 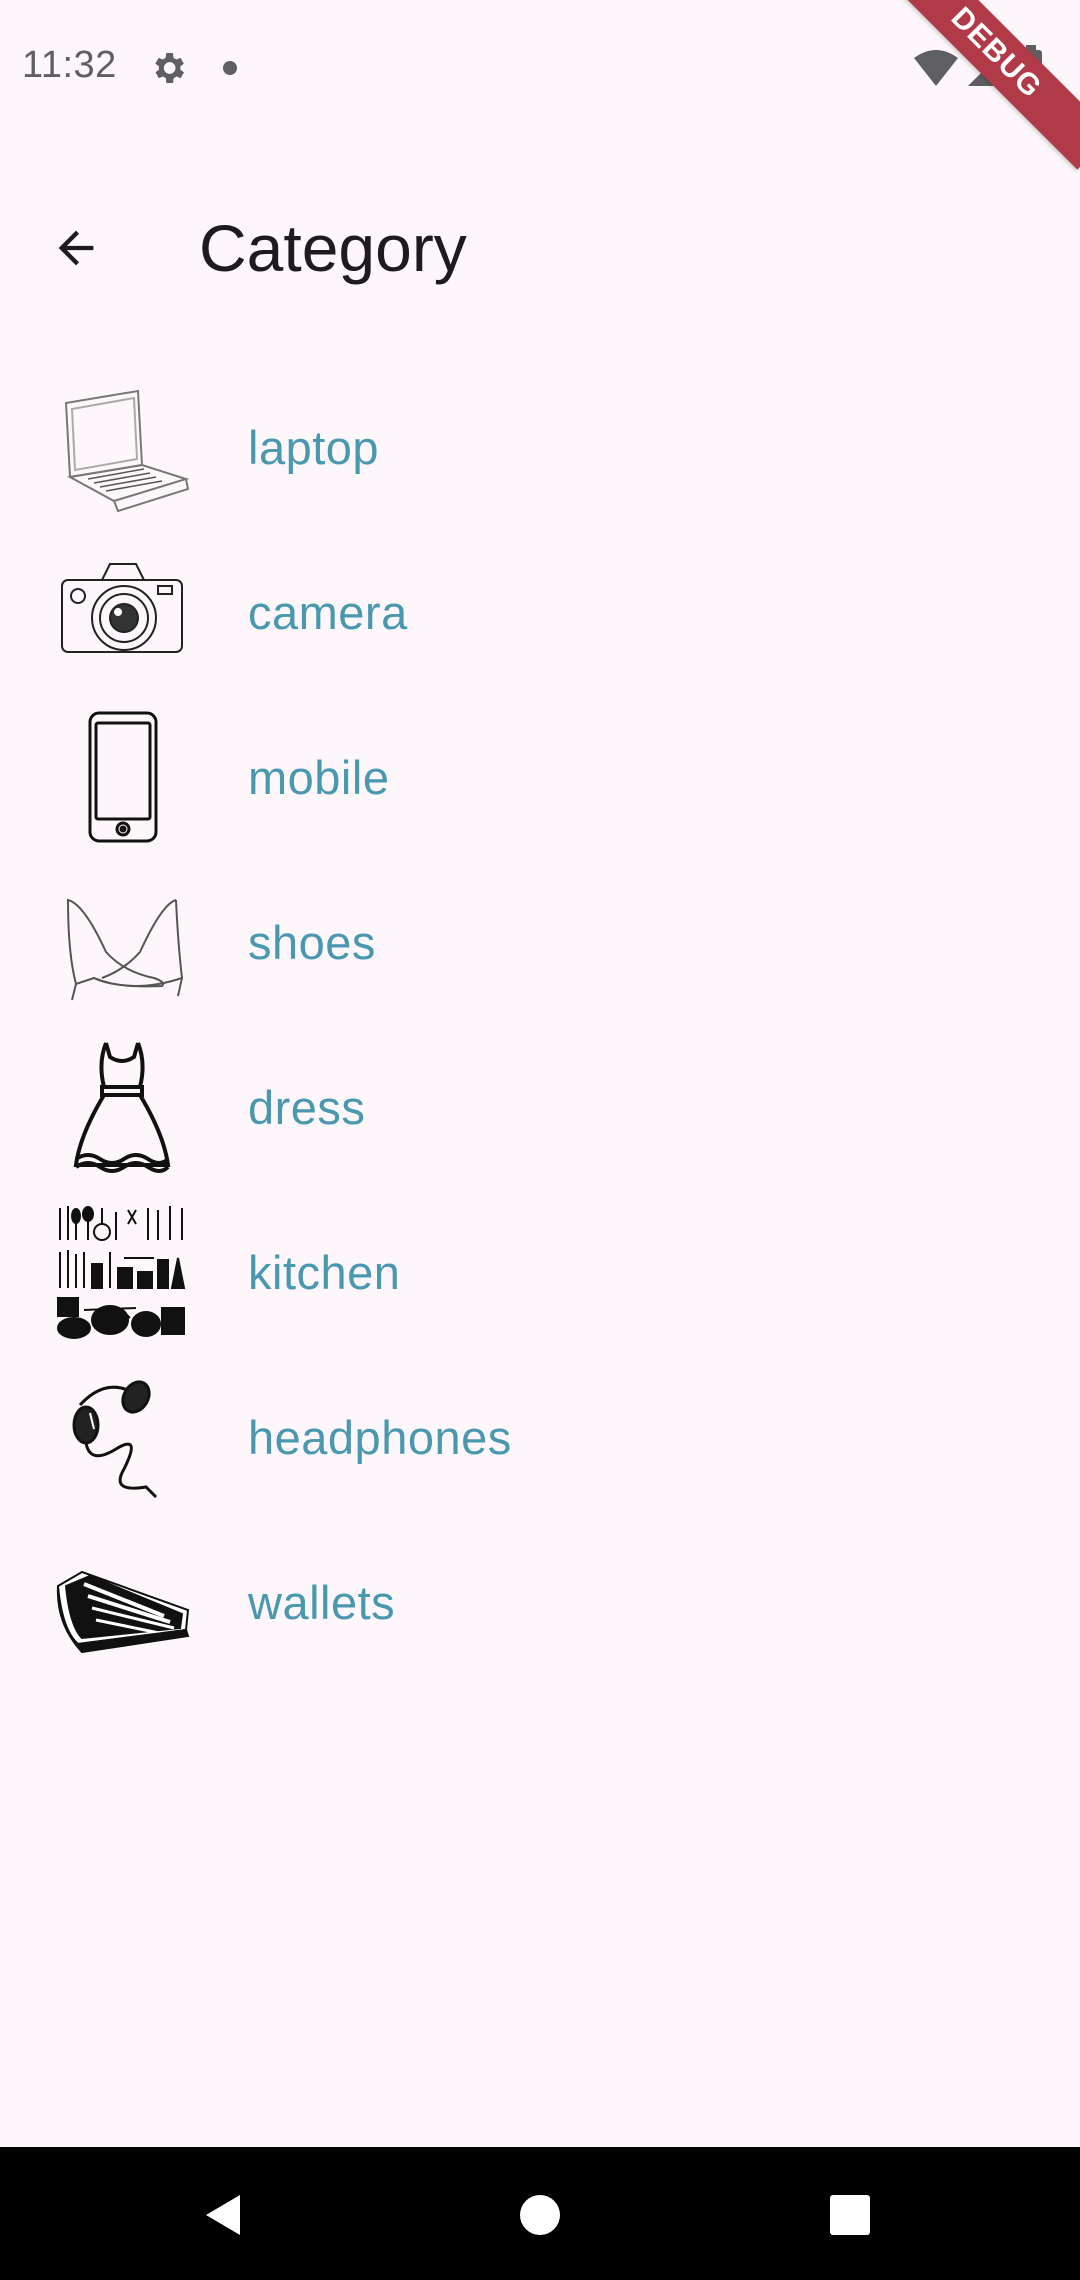 I want to click on status-time: 11:32, so click(x=69, y=65).